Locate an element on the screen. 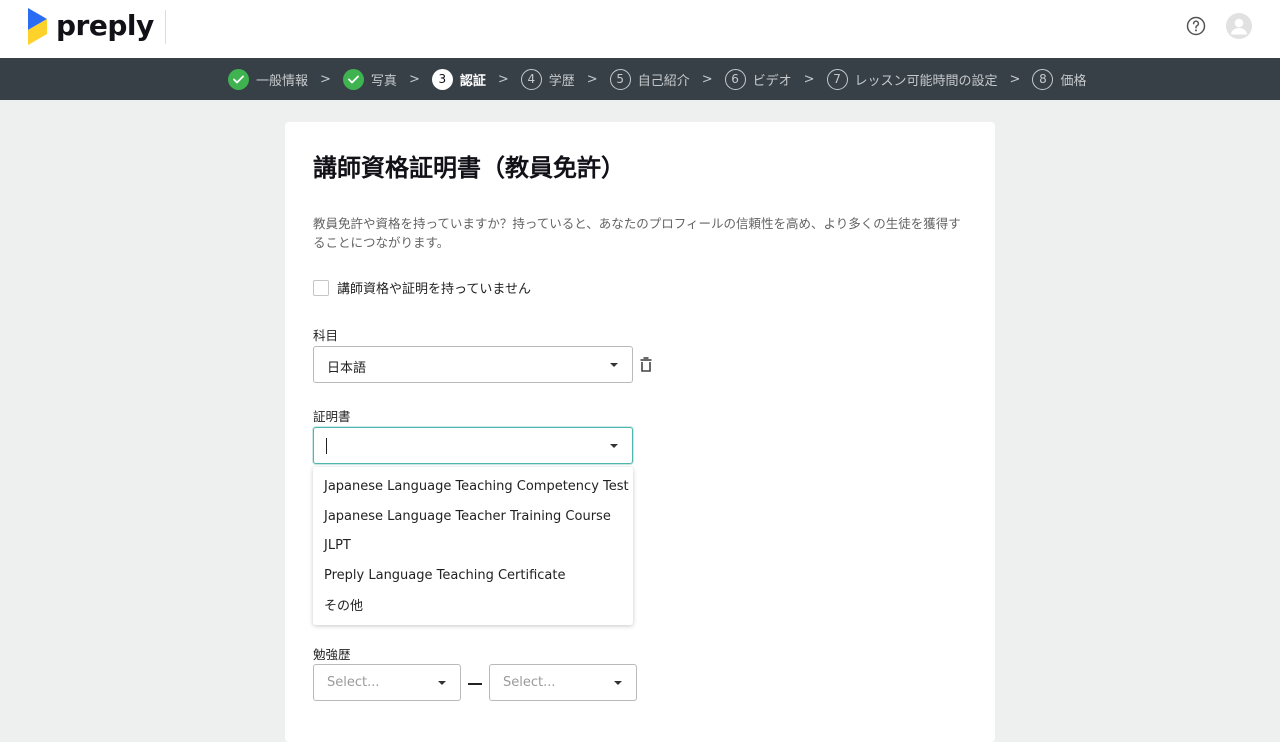 The height and width of the screenshot is (742, 1280). step-item: 4 学歴 is located at coordinates (547, 79).